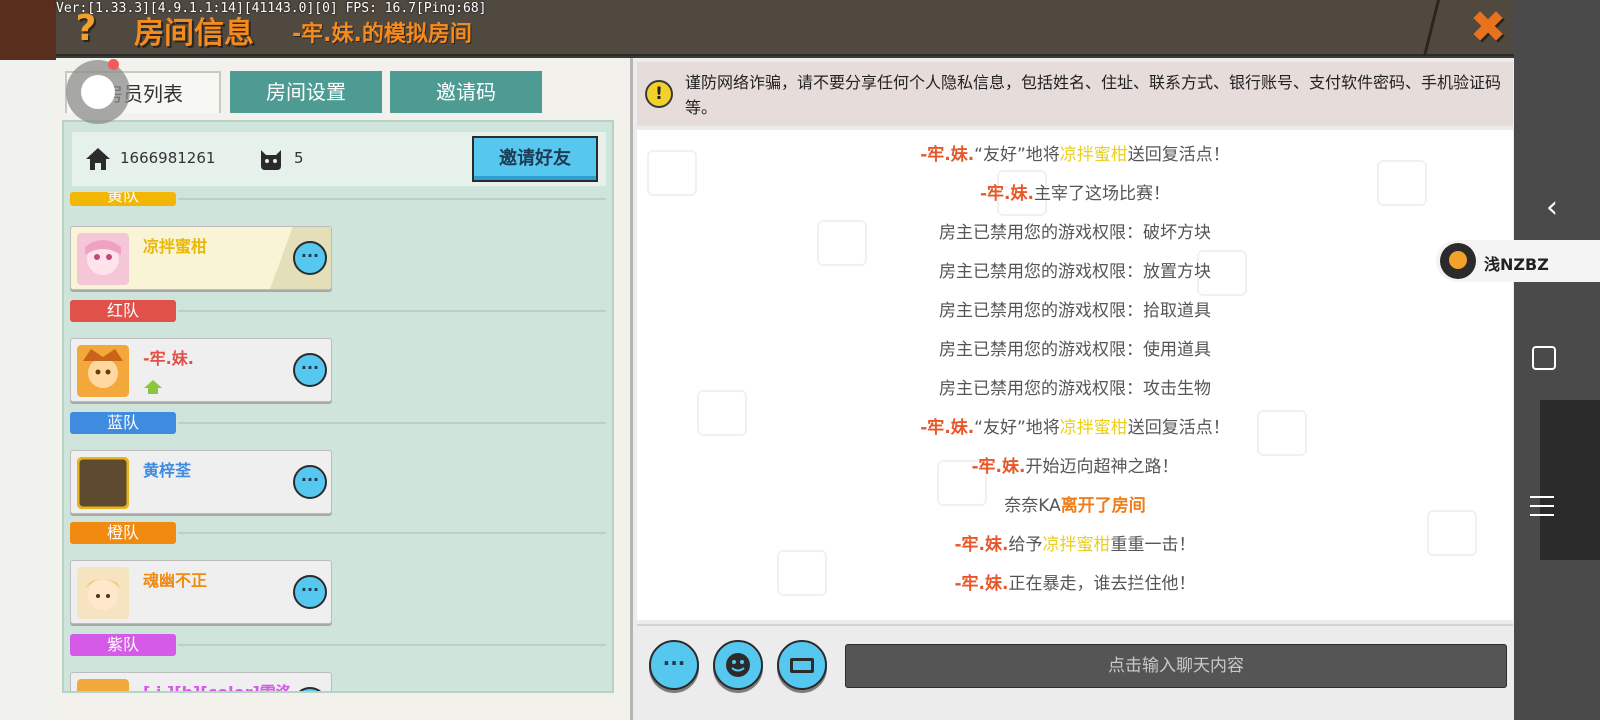  What do you see at coordinates (123, 423) in the screenshot?
I see `team-badge-blue: 蓝队` at bounding box center [123, 423].